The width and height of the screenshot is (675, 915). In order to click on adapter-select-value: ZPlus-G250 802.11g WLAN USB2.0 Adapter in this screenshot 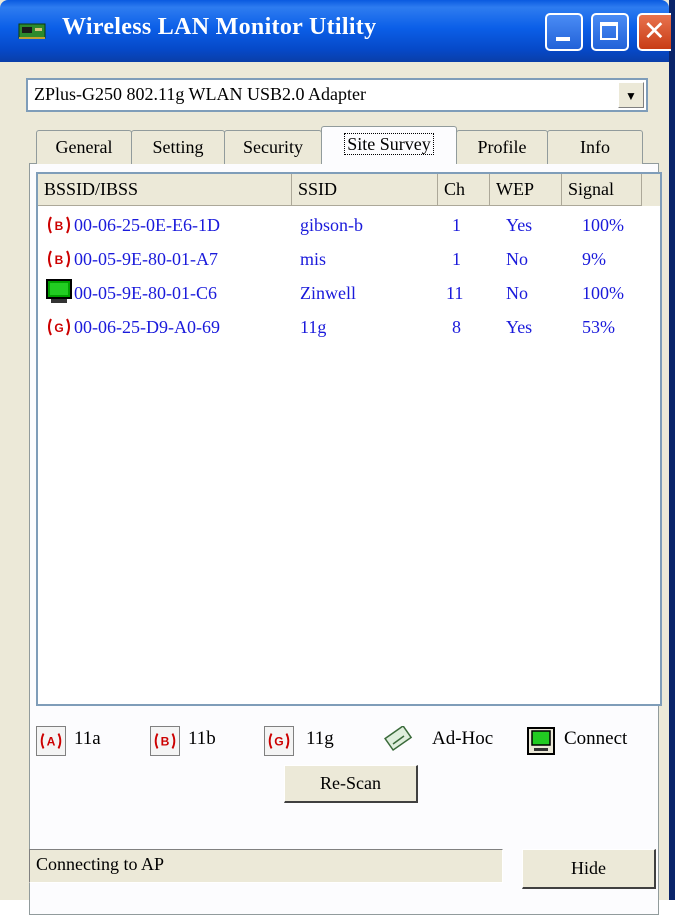, I will do `click(200, 94)`.